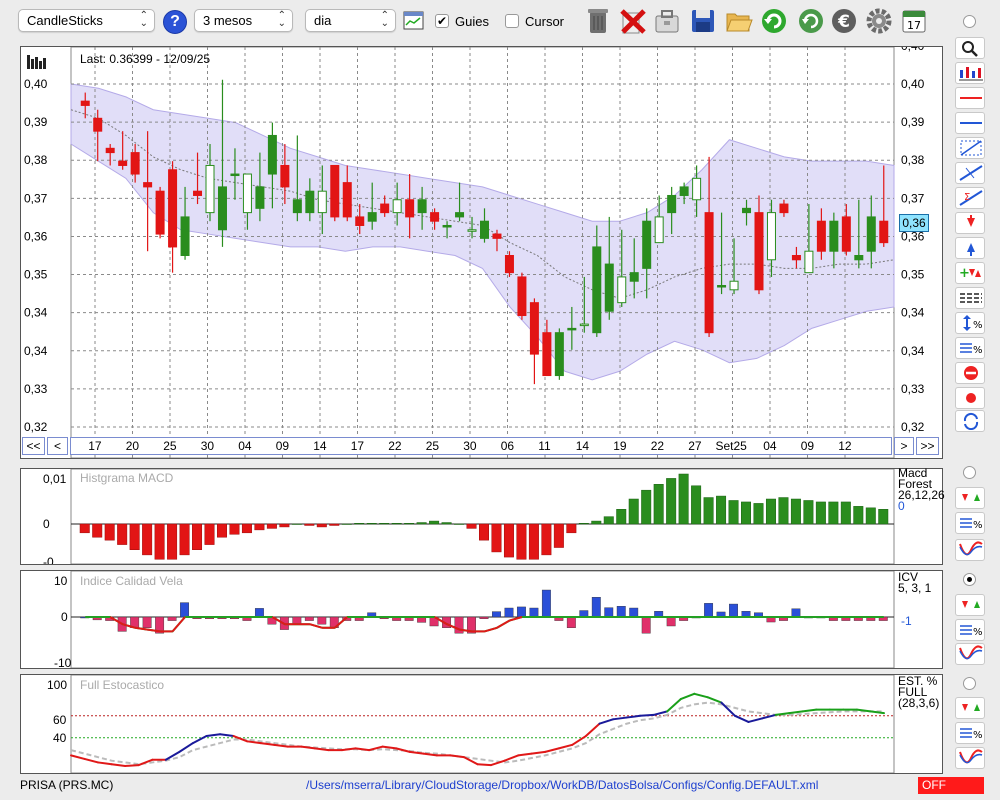  Describe the element at coordinates (46, 524) in the screenshot. I see `y-tick-label: 0` at that location.